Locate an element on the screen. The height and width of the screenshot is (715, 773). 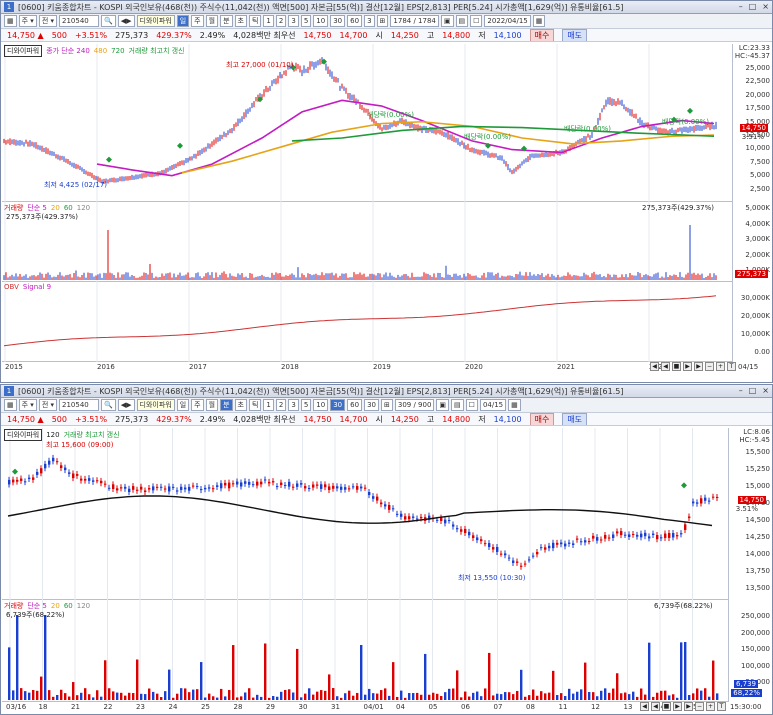
count-input: 1784 / 1784 is located at coordinates (414, 21).